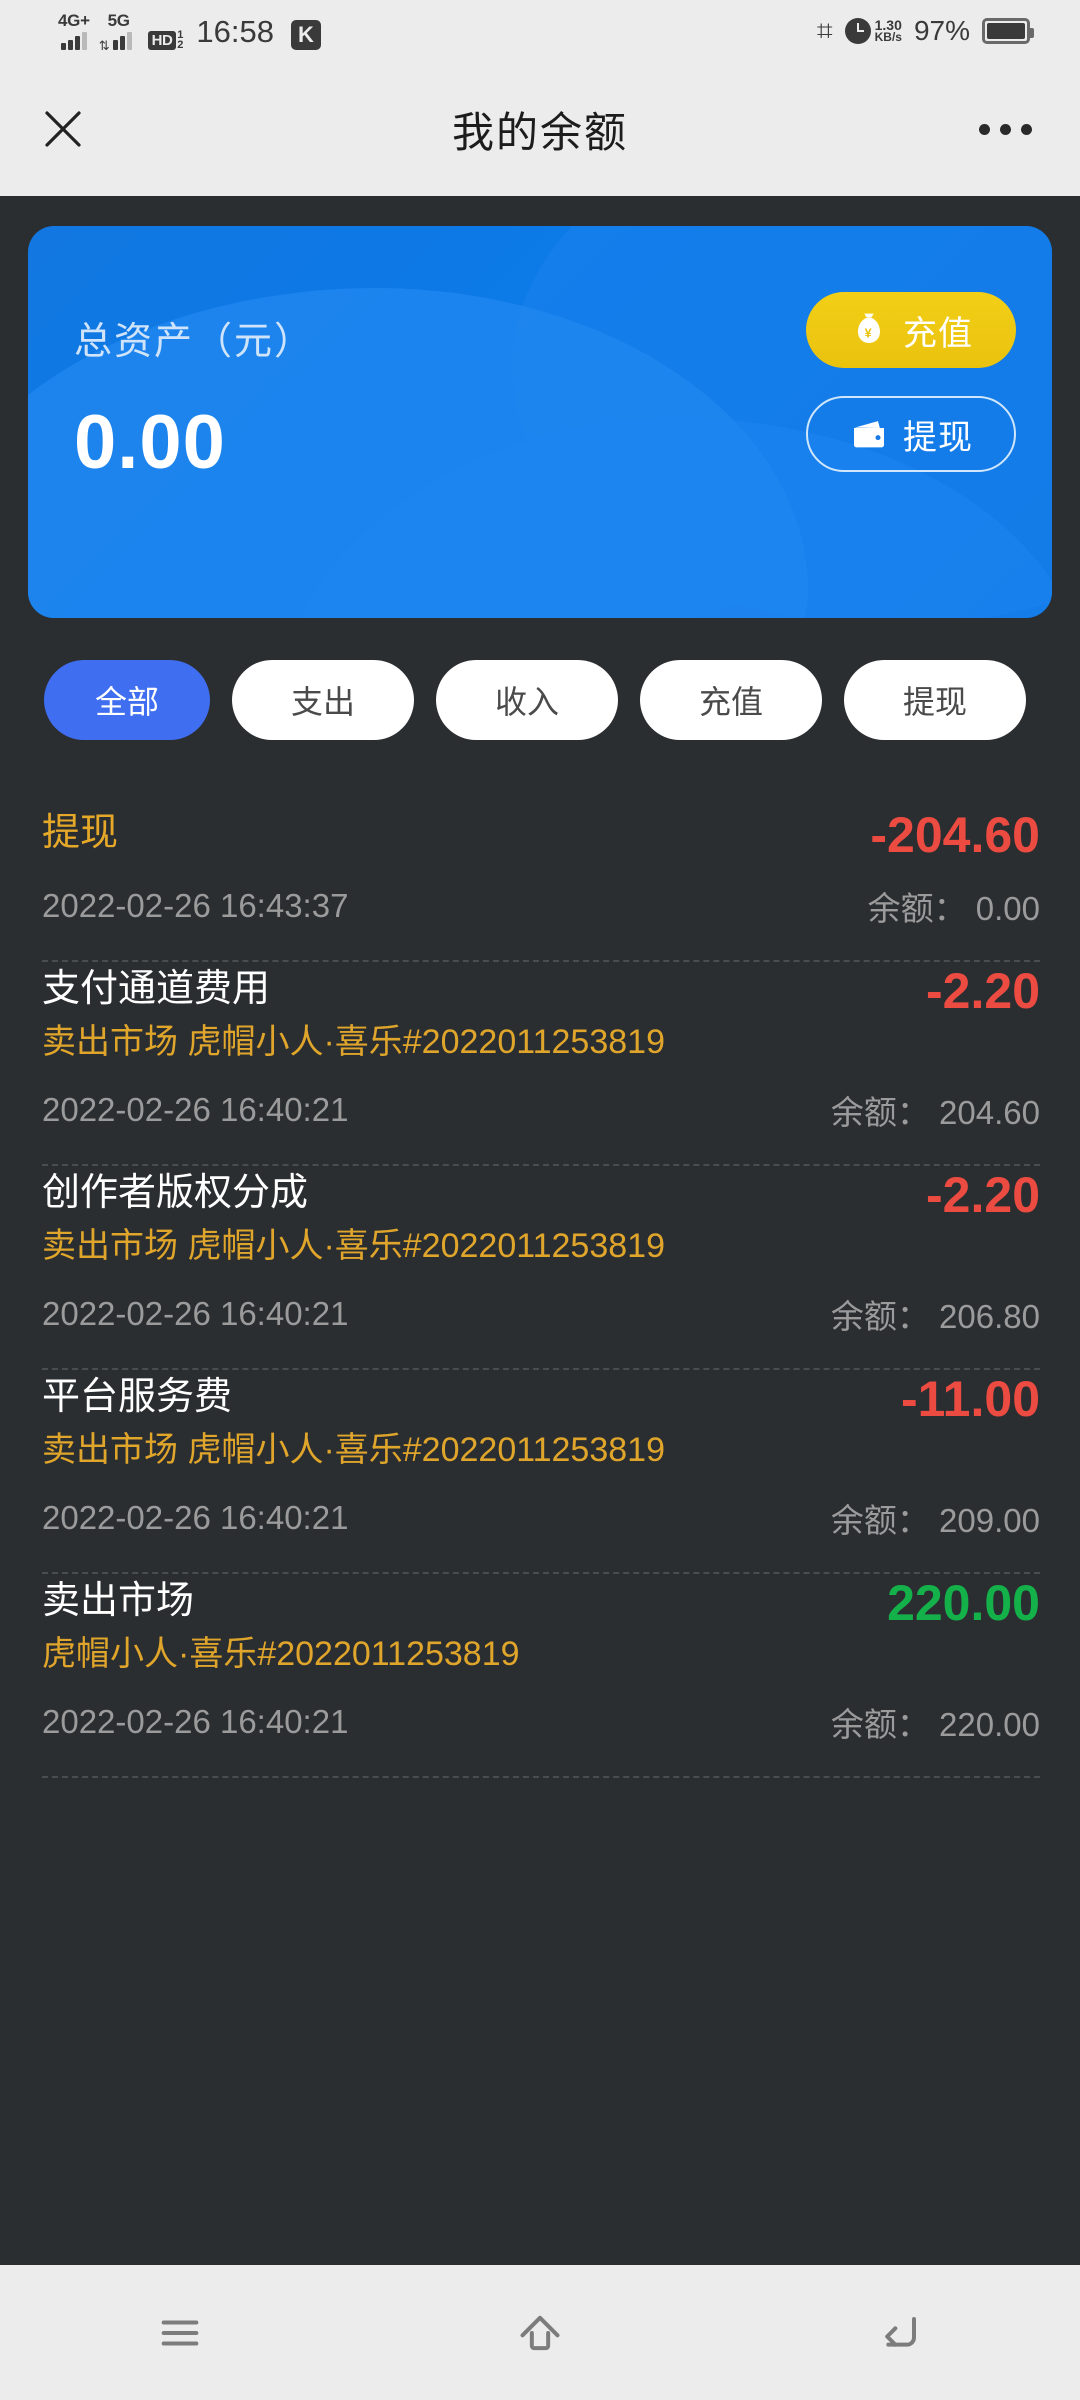  I want to click on transaction-meta: 2022-02-26 16:40:21 余额： 204.60, so click(541, 1110).